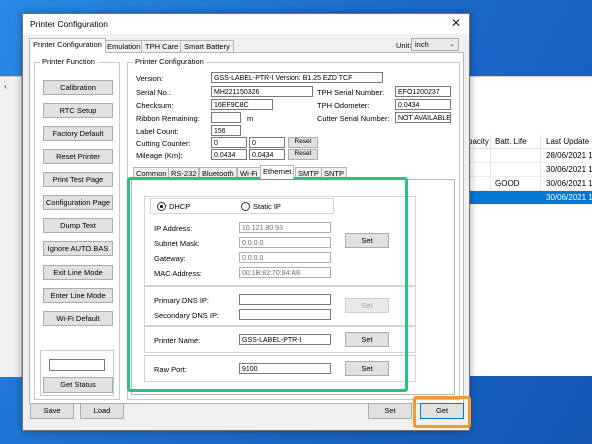  What do you see at coordinates (78, 272) in the screenshot?
I see `exit-line-mode-button: Exit Line Mode` at bounding box center [78, 272].